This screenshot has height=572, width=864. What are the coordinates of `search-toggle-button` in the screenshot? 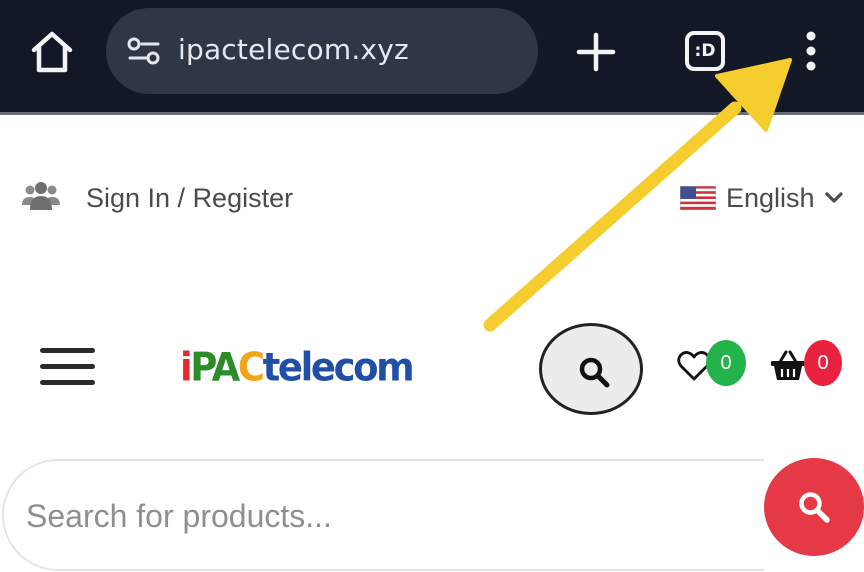 It's located at (591, 369).